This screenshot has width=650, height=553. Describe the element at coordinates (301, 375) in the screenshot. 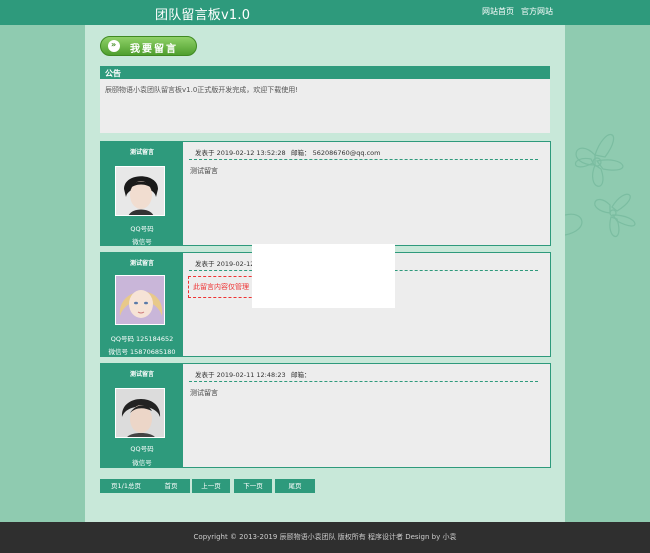

I see `author-email: 邮箱：` at that location.